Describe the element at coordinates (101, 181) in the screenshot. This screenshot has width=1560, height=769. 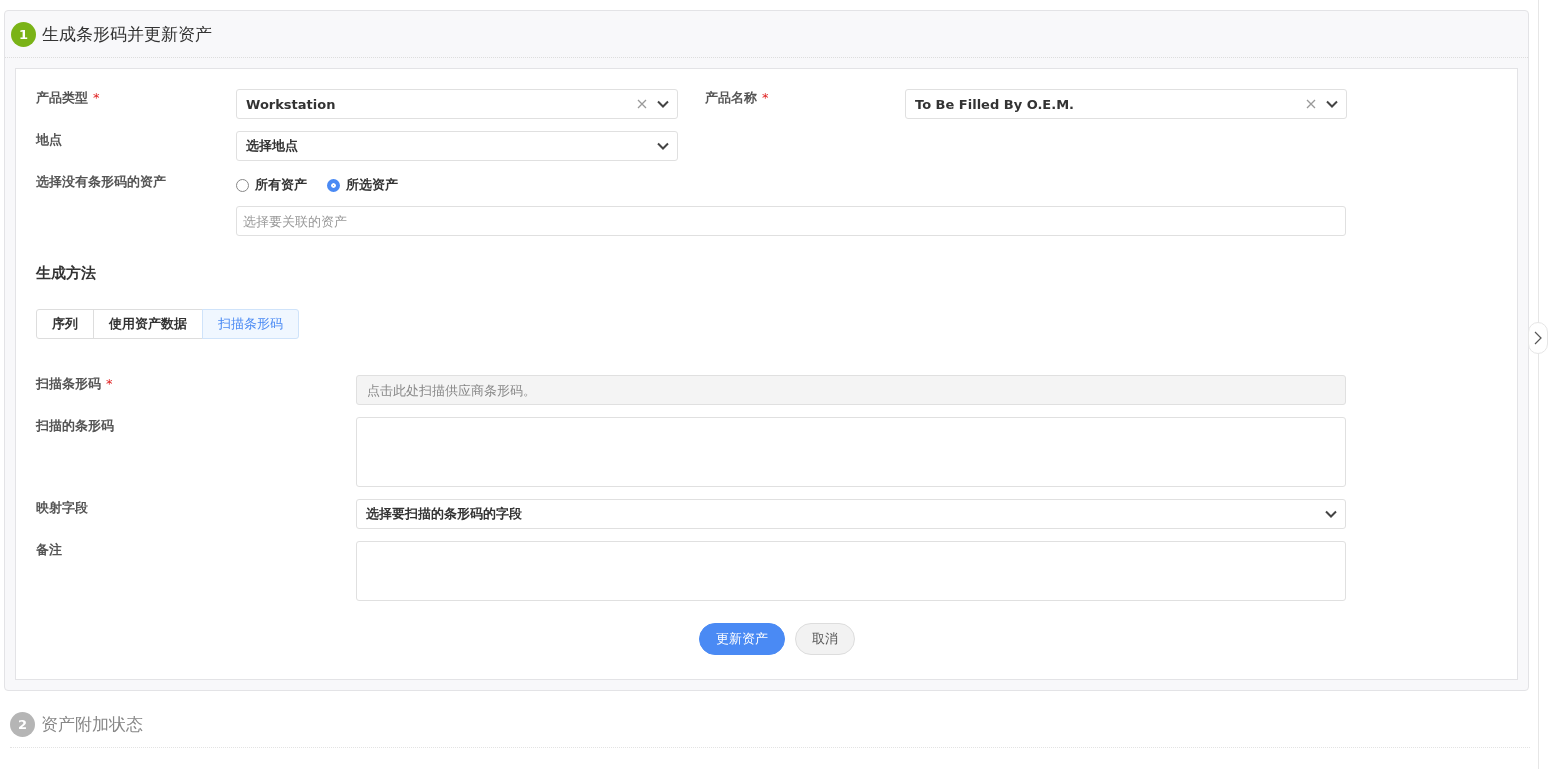
I see `field-label: 选择没有条形码的资产` at that location.